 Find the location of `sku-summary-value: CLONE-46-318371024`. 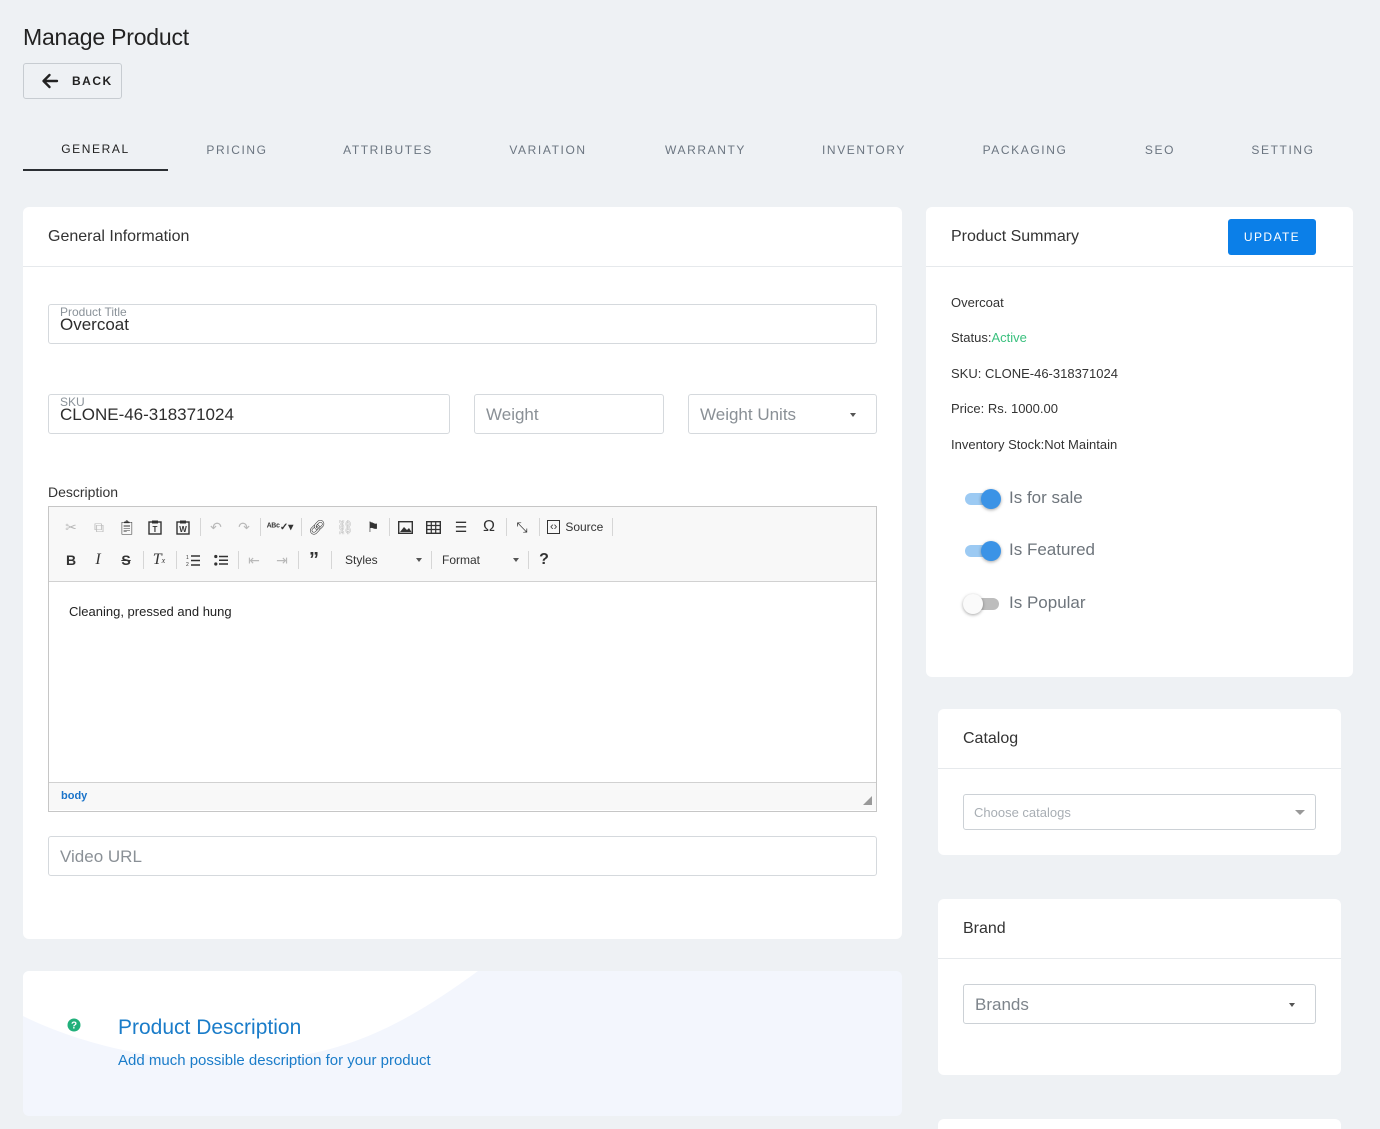

sku-summary-value: CLONE-46-318371024 is located at coordinates (1051, 373).